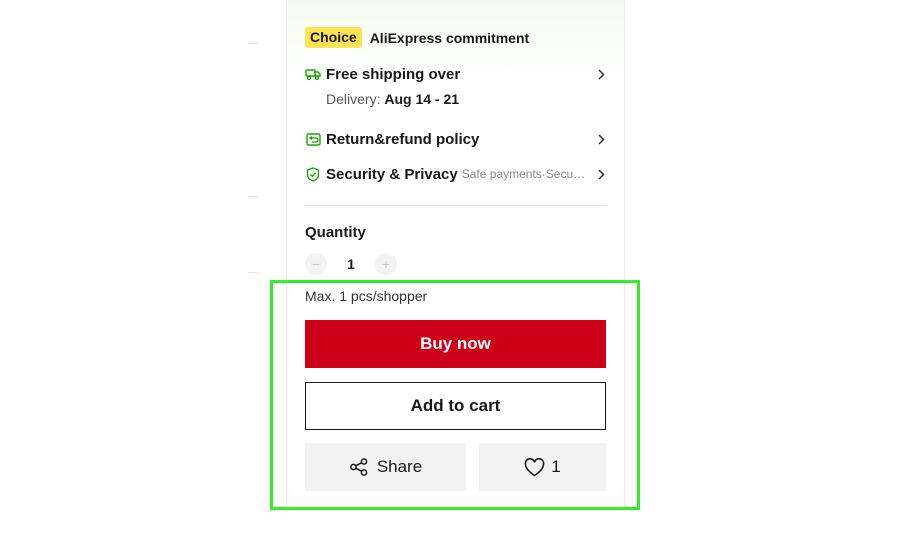  I want to click on decrease-quantity-button: −, so click(316, 264).